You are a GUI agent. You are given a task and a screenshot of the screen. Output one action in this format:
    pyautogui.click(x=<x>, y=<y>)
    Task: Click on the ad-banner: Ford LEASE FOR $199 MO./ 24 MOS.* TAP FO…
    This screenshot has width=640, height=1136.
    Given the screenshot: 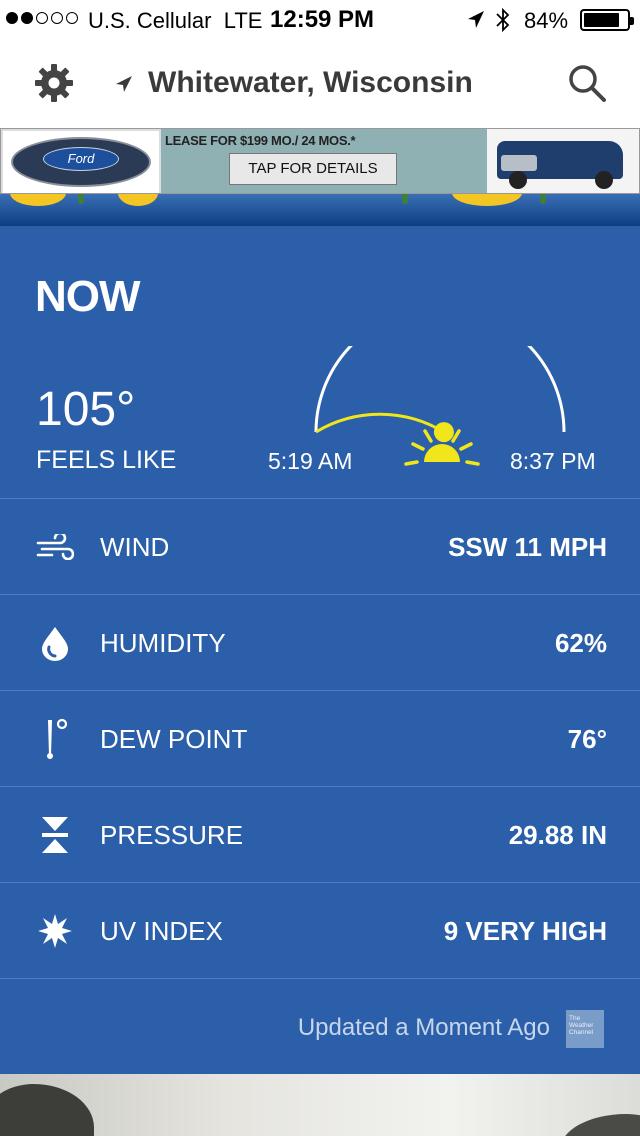 What is the action you would take?
    pyautogui.click(x=320, y=161)
    